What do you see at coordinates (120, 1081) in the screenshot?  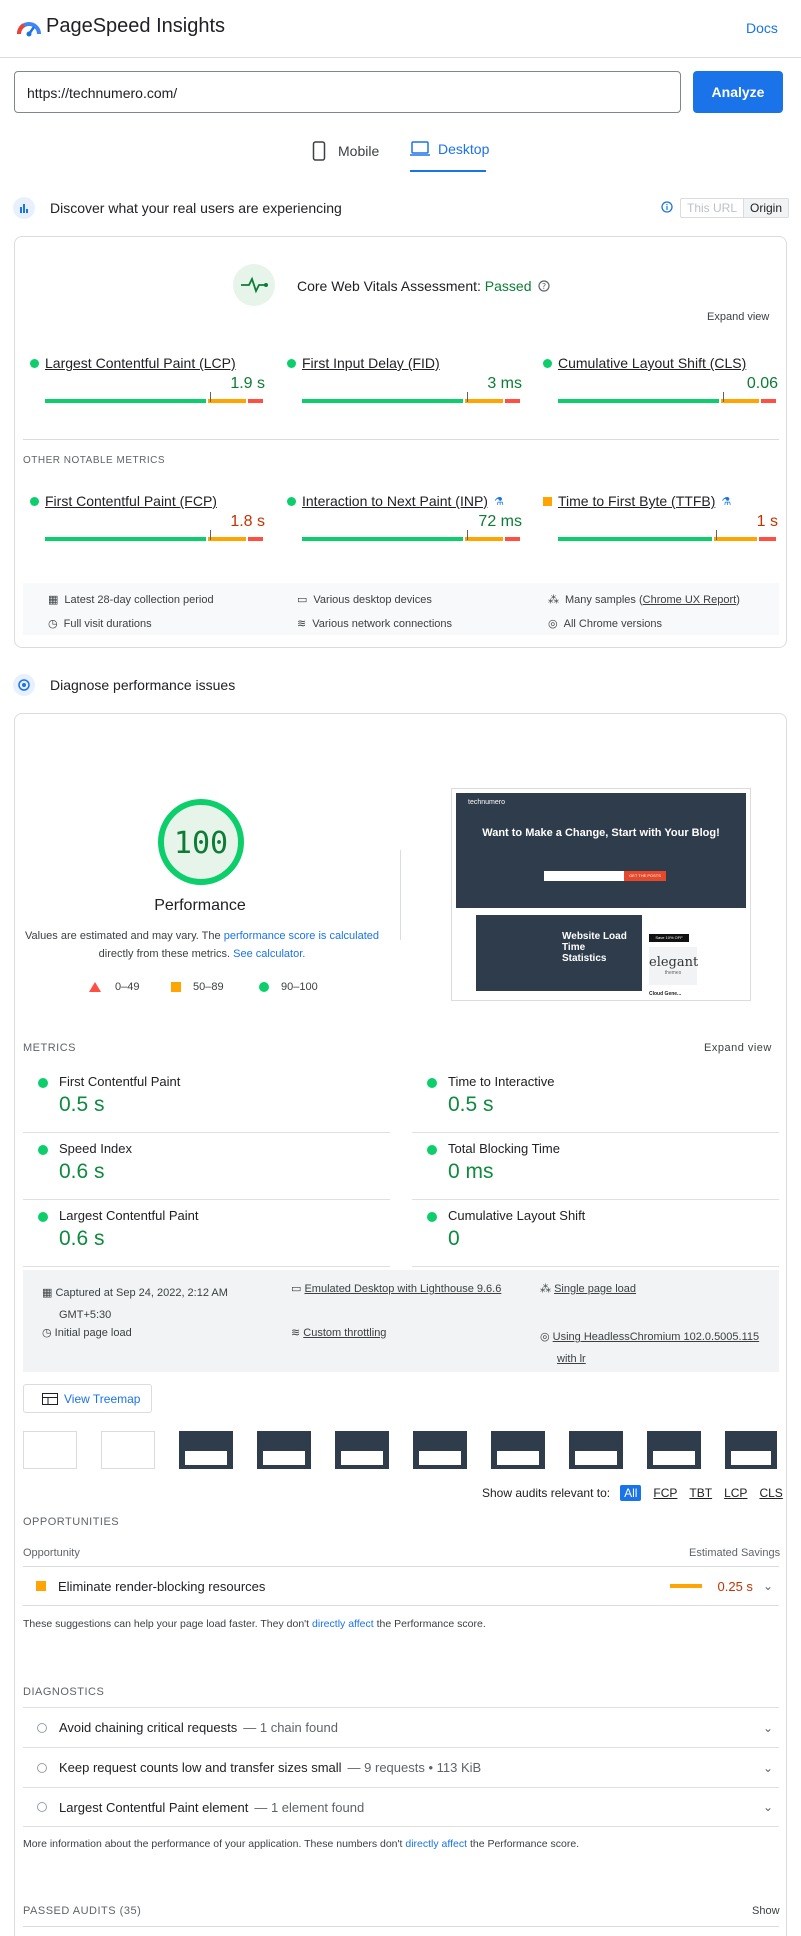 I see `lab-metric-name: First Contentful Paint` at bounding box center [120, 1081].